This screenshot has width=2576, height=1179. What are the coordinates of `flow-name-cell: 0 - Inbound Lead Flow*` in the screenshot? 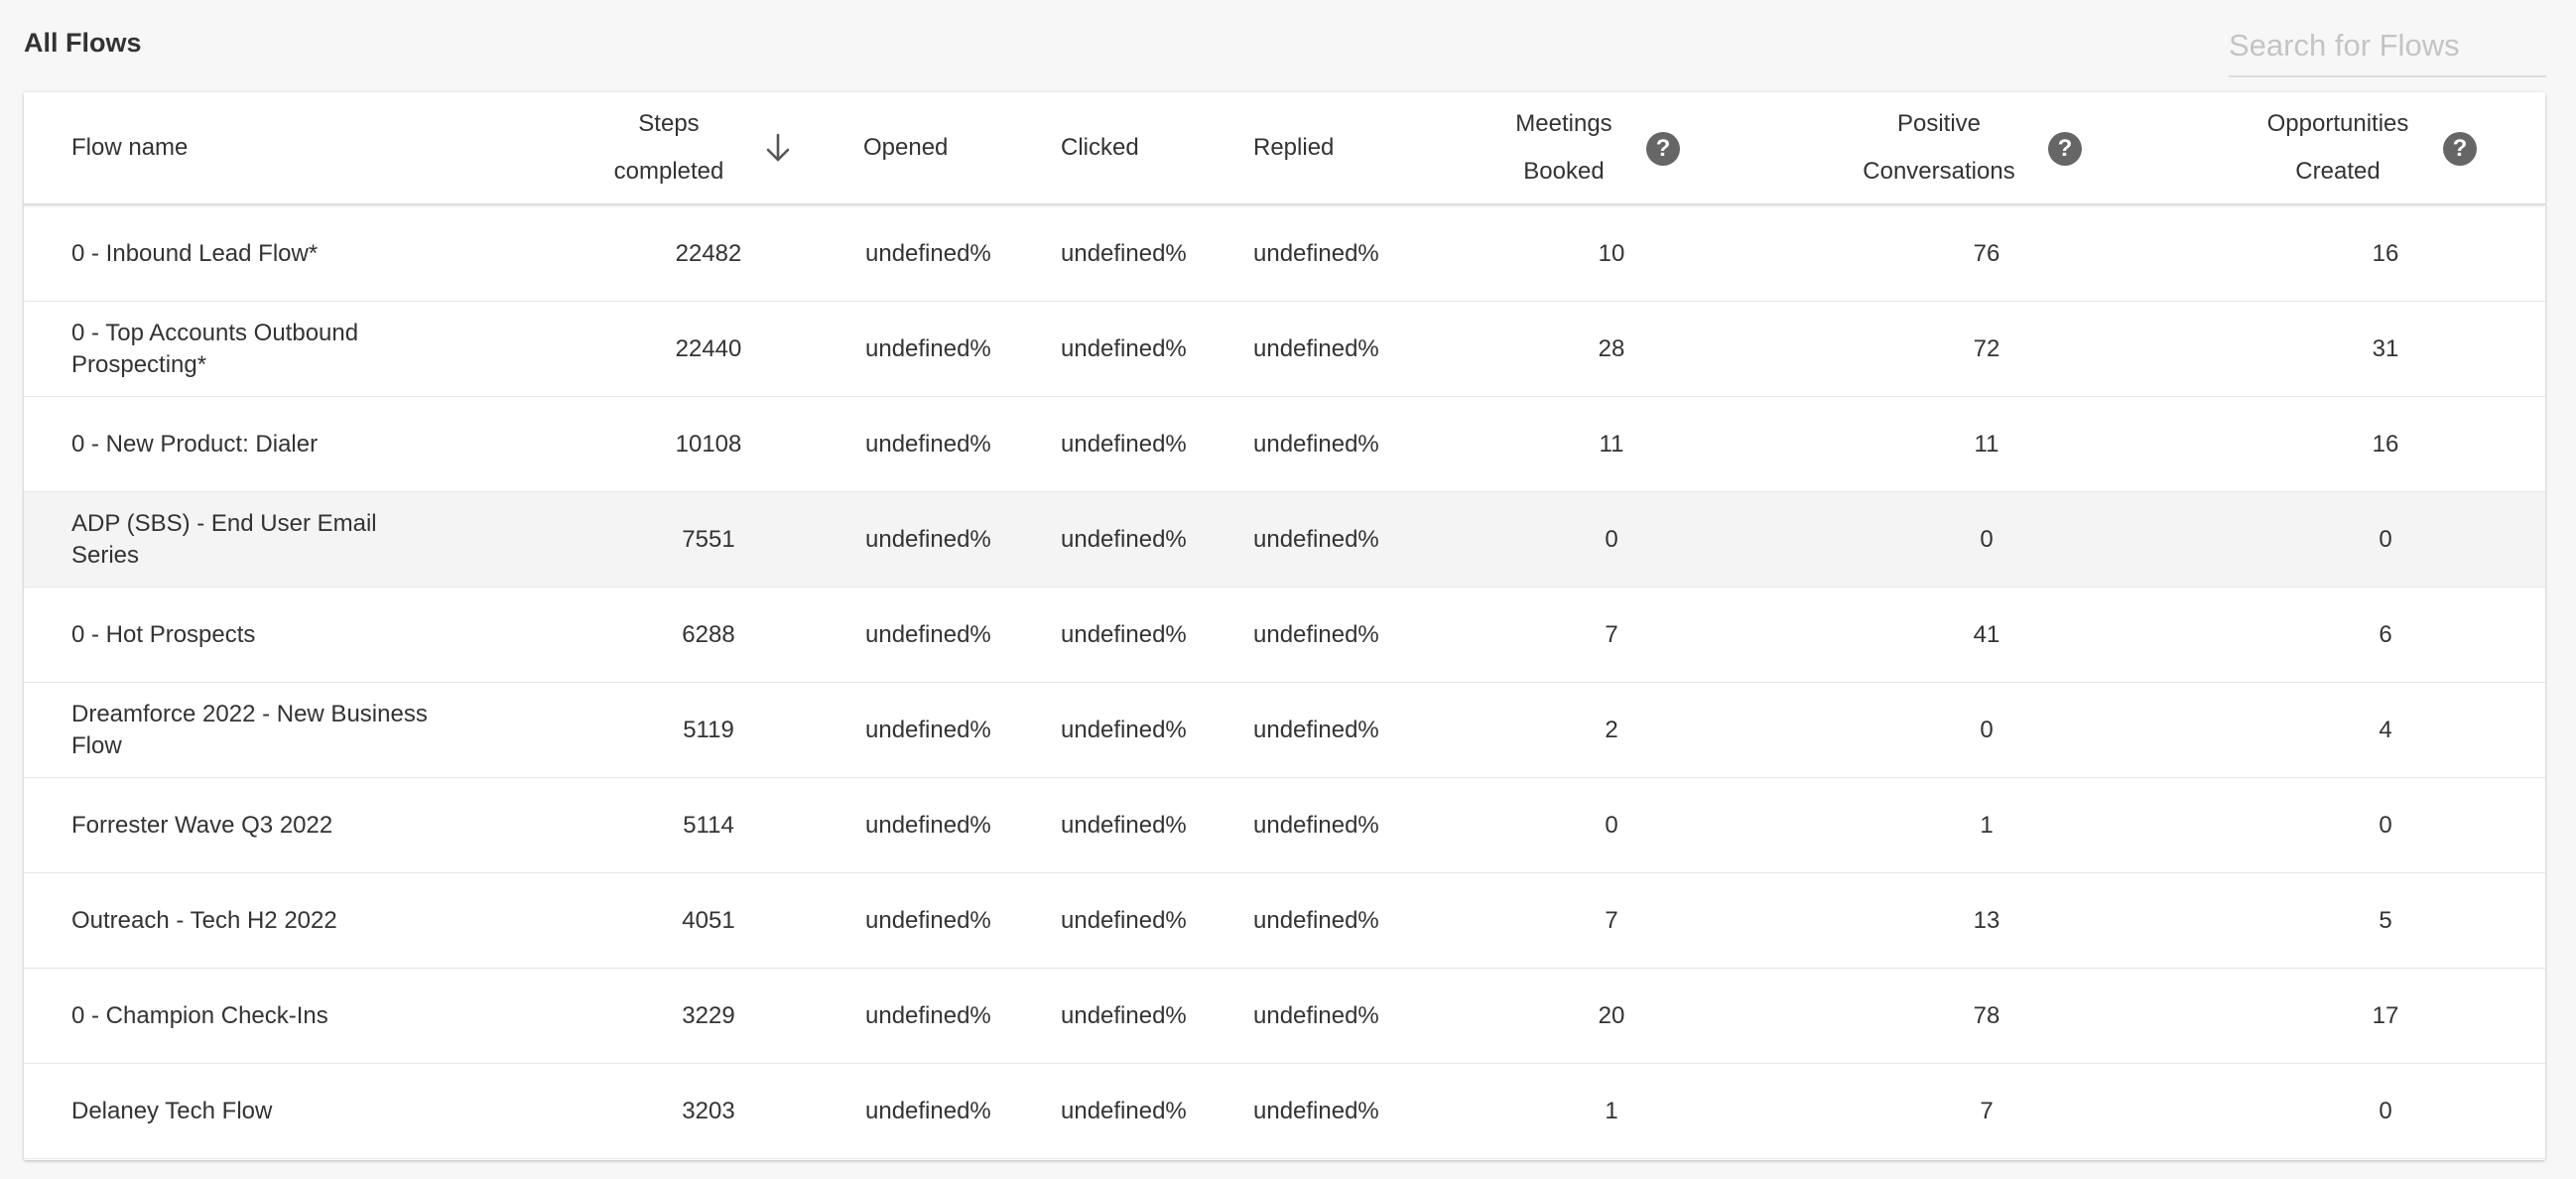 It's located at (260, 254).